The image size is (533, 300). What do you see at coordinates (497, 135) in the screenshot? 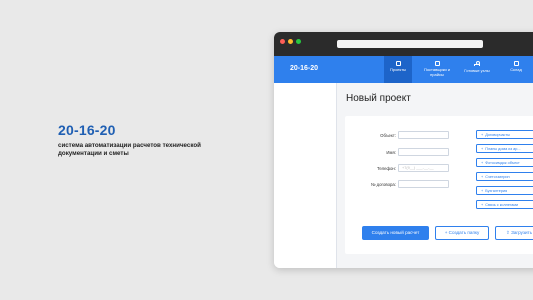
I see `side-button-label: Договорчасты` at bounding box center [497, 135].